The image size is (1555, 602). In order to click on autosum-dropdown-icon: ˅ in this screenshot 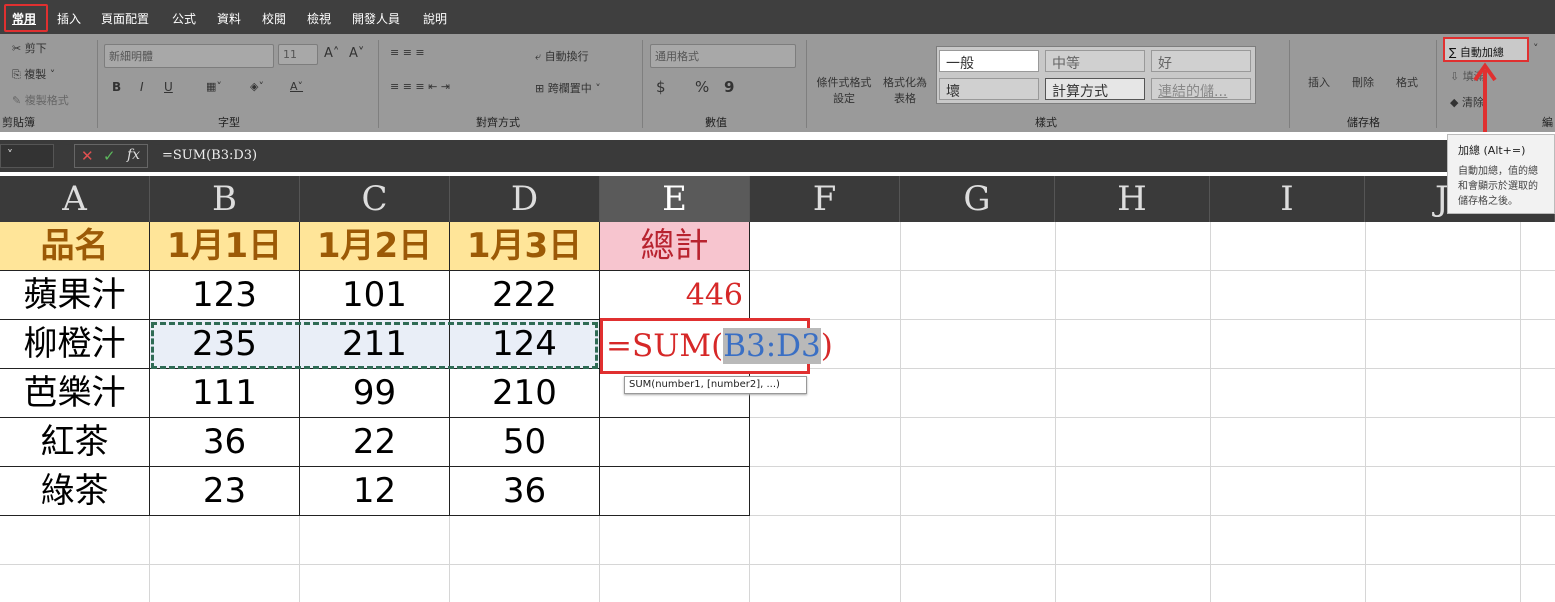, I will do `click(1536, 48)`.